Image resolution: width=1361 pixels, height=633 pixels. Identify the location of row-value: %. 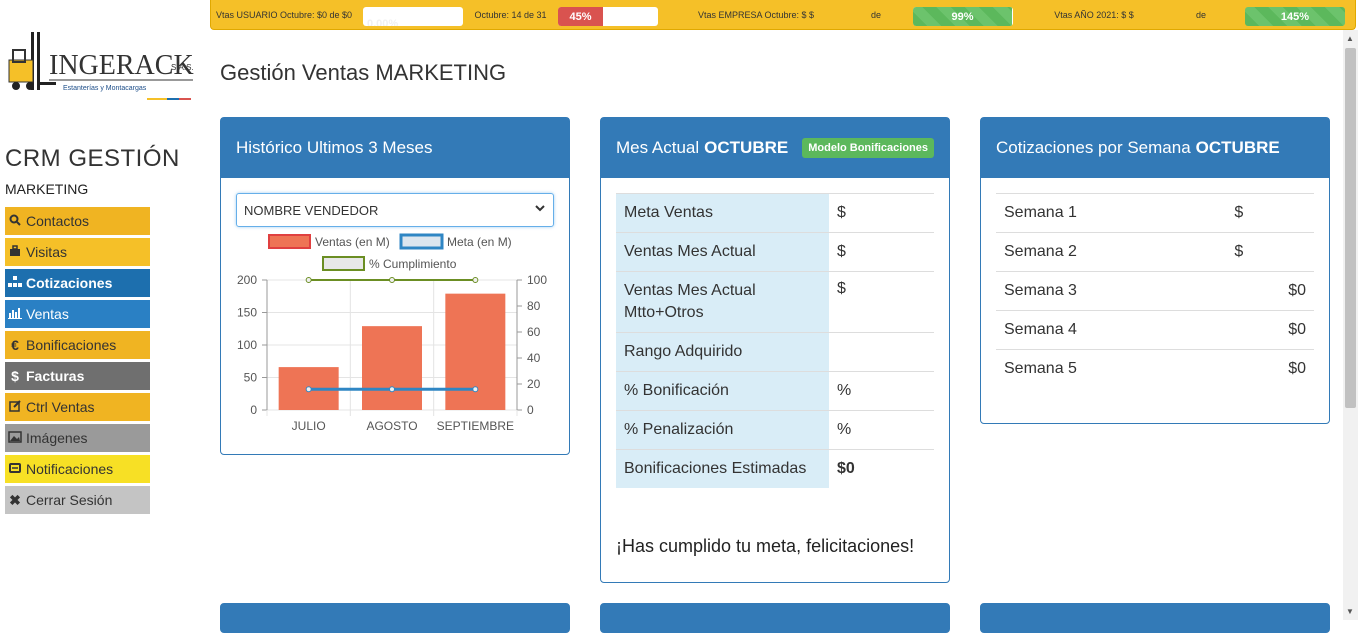
(881, 391).